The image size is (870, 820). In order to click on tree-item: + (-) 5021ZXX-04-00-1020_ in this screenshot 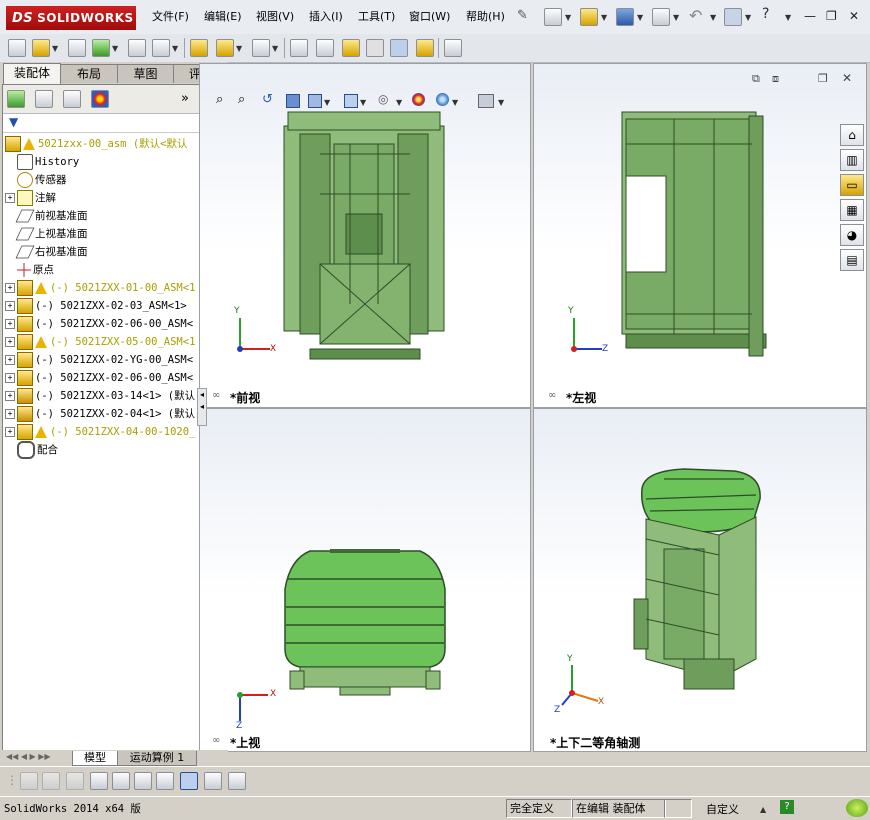, I will do `click(102, 432)`.